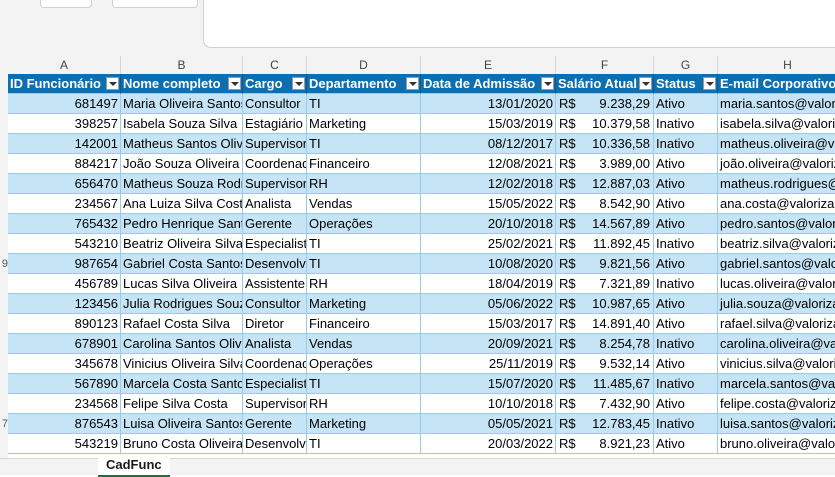 The height and width of the screenshot is (477, 835). I want to click on table-cell: marcela.santos@valoriza, so click(776, 384).